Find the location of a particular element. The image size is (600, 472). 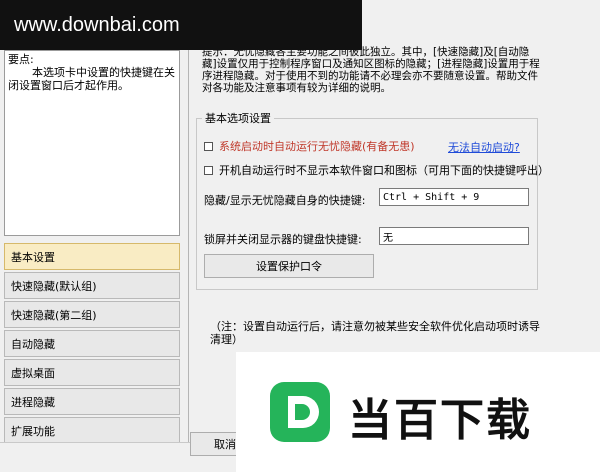

nav-item-label: 快速隐藏(第二组) is located at coordinates (54, 315).